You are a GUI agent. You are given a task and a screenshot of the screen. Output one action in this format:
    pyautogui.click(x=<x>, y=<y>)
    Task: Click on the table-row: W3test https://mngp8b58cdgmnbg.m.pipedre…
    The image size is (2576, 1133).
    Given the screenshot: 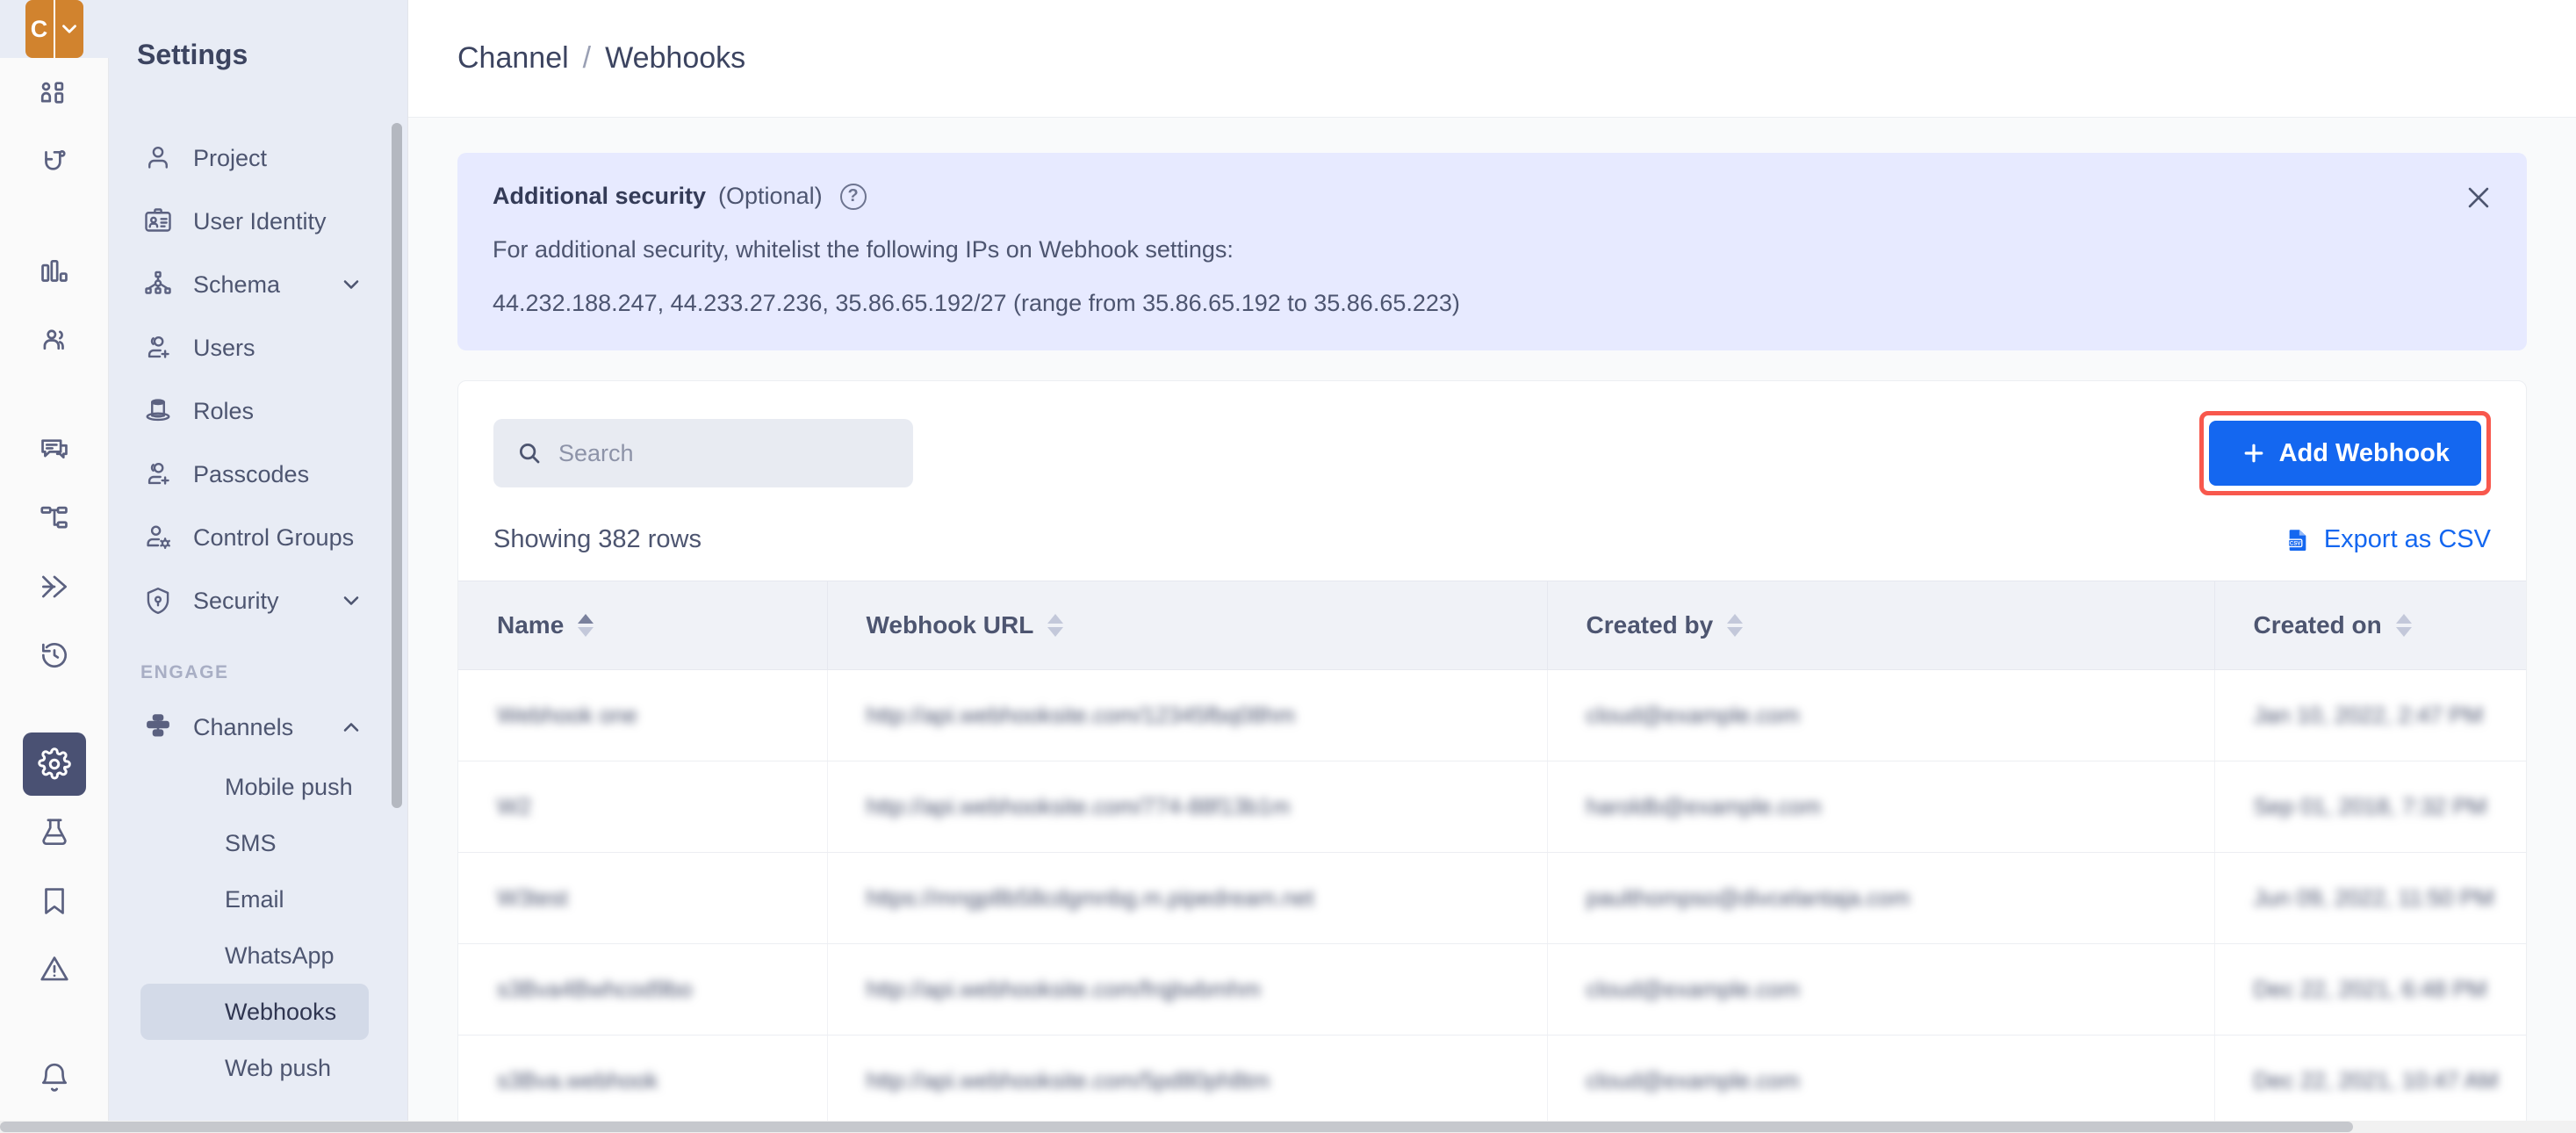 What is the action you would take?
    pyautogui.click(x=1492, y=898)
    